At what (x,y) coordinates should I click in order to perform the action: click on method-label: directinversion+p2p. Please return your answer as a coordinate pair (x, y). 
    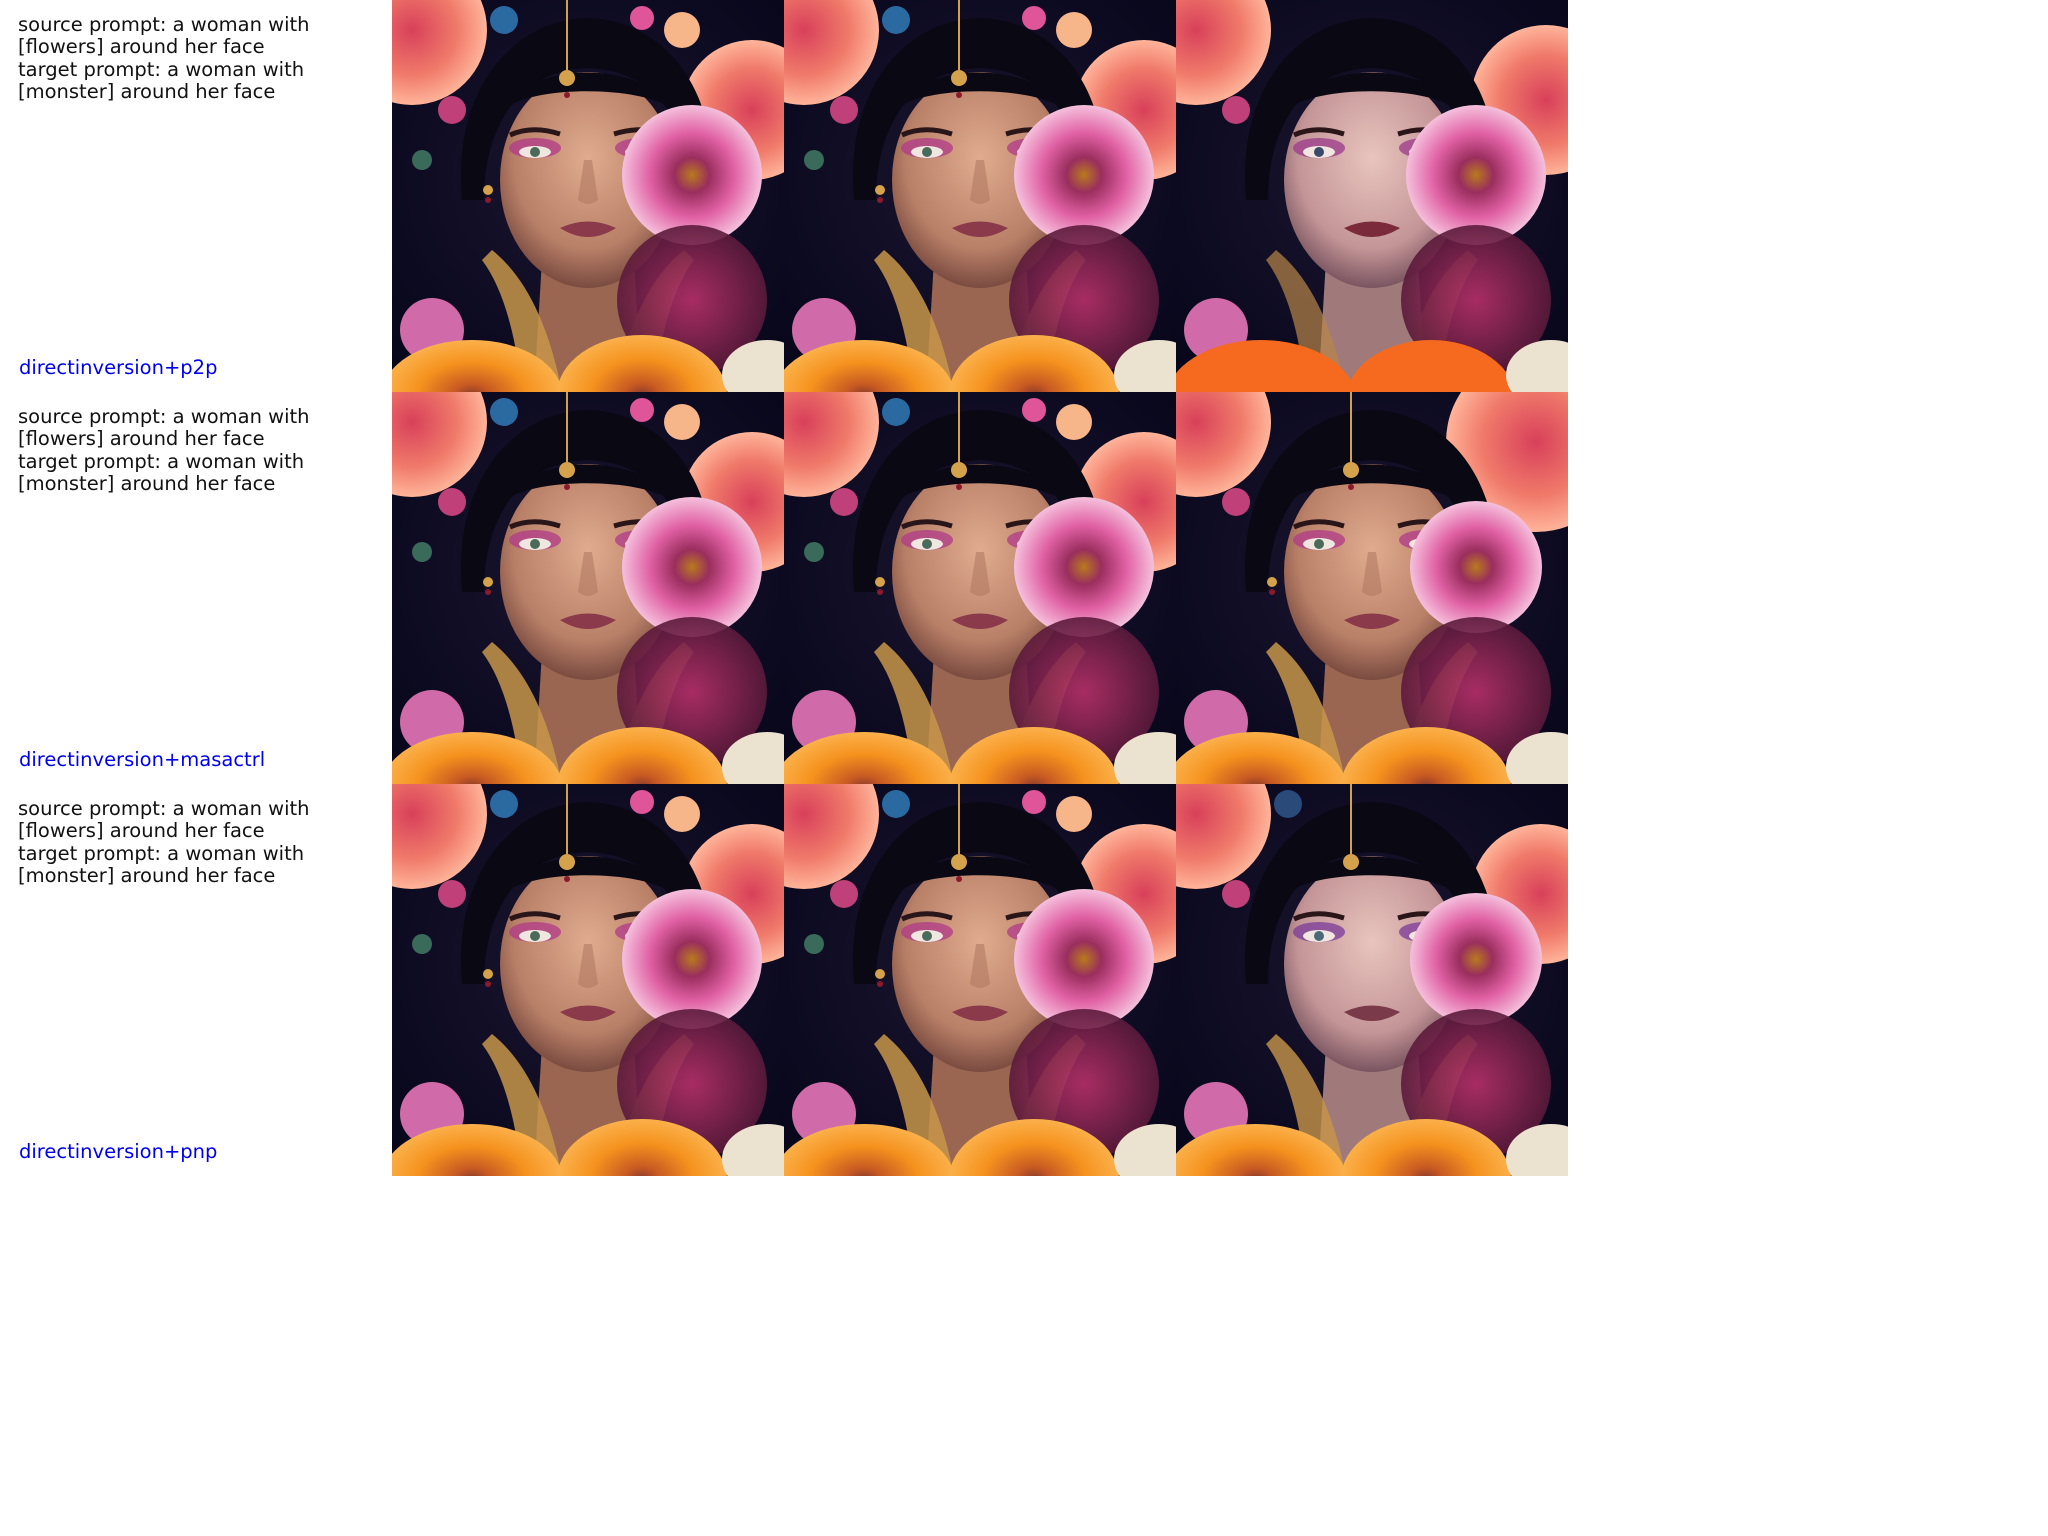
    Looking at the image, I should click on (118, 367).